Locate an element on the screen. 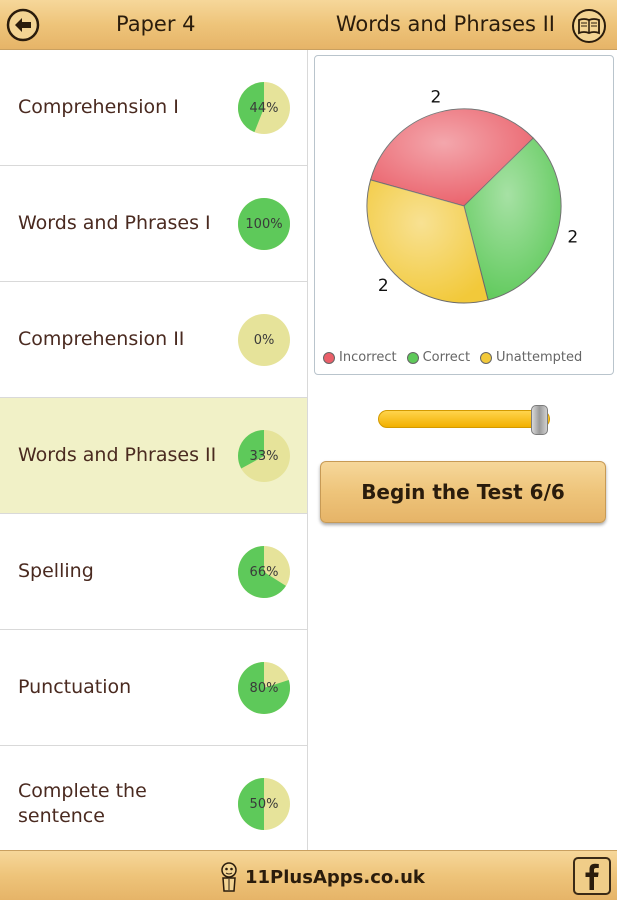 The image size is (617, 900). back-button is located at coordinates (23, 25).